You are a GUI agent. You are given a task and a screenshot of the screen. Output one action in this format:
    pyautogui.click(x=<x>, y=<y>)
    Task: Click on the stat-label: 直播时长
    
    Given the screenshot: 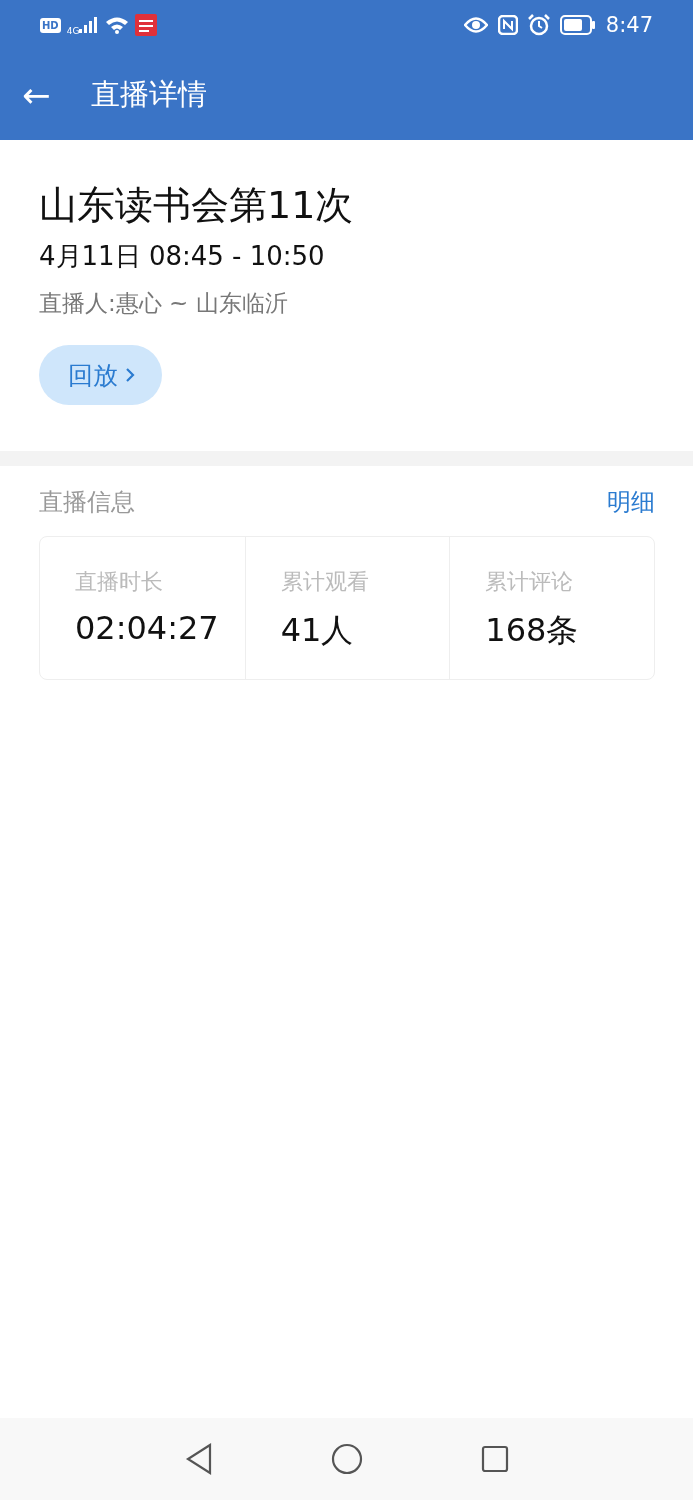 What is the action you would take?
    pyautogui.click(x=119, y=582)
    